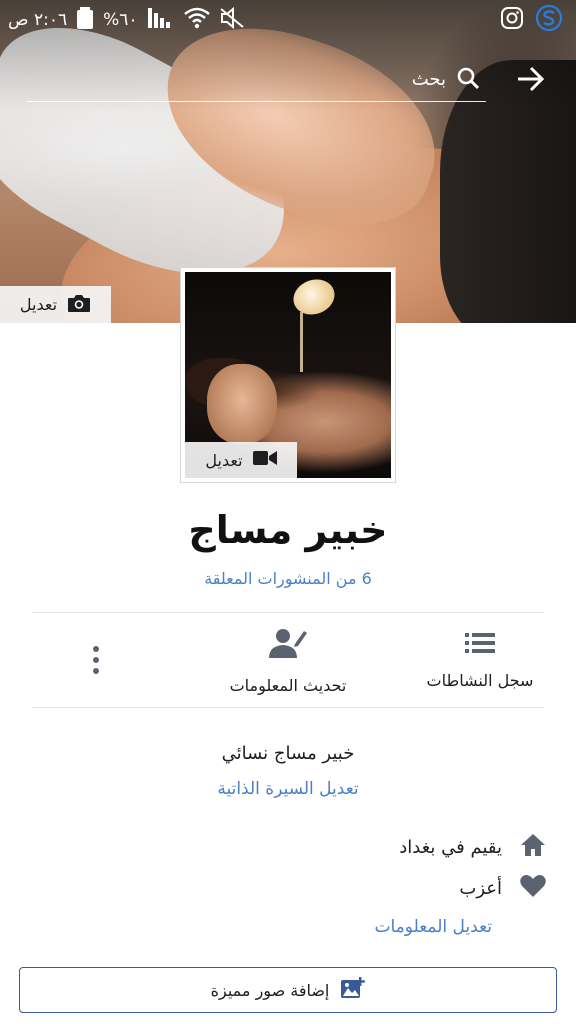  Describe the element at coordinates (434, 927) in the screenshot. I see `edit-info-link: تعديل المعلومات` at that location.